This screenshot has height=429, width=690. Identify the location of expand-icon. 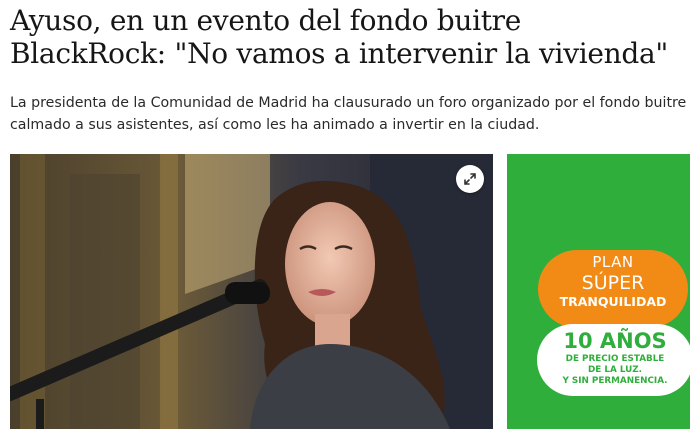
(470, 179).